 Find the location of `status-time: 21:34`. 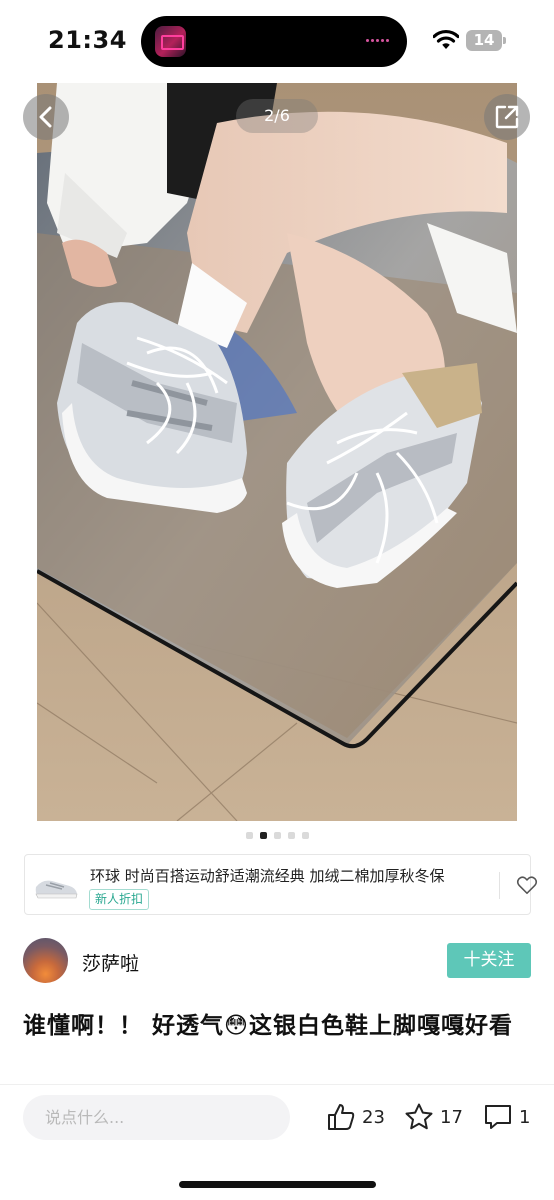

status-time: 21:34 is located at coordinates (87, 40).